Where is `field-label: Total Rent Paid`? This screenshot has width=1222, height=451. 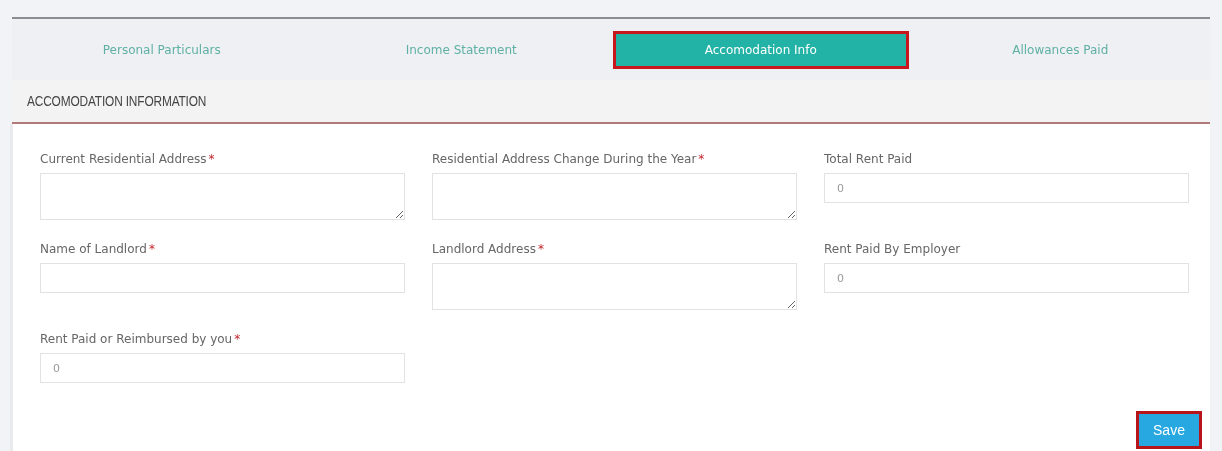 field-label: Total Rent Paid is located at coordinates (869, 159).